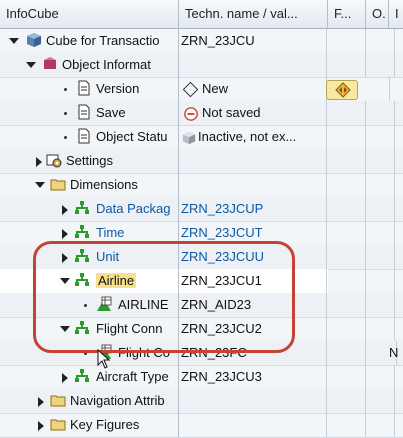  I want to click on techn-name-cell: ZRN_23JCUT, so click(253, 233).